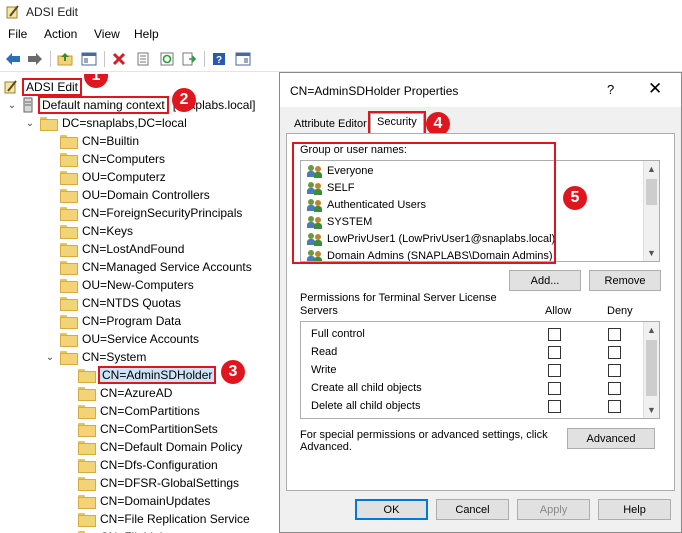 The image size is (682, 533). What do you see at coordinates (52, 87) in the screenshot?
I see `tree-root-label: ADSI Edit` at bounding box center [52, 87].